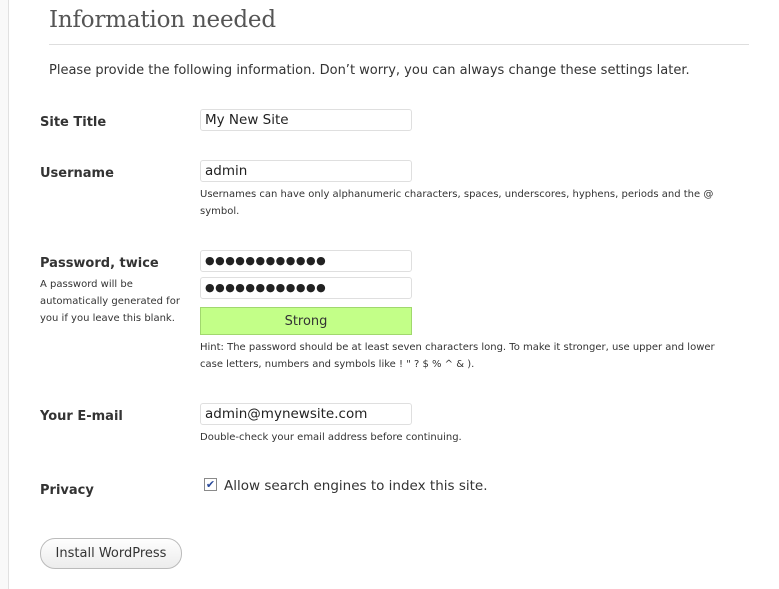  What do you see at coordinates (399, 44) in the screenshot?
I see `divider` at bounding box center [399, 44].